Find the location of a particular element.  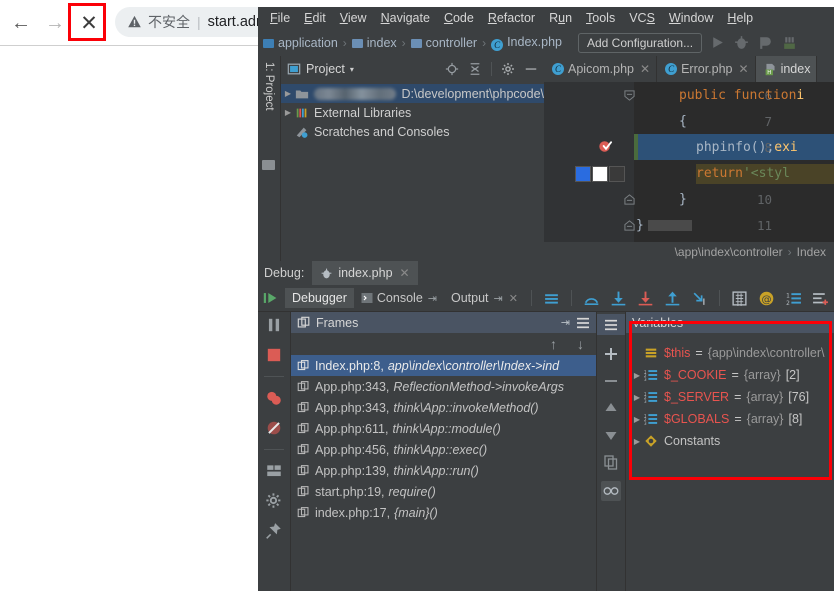

editor-gutter is located at coordinates (589, 162).